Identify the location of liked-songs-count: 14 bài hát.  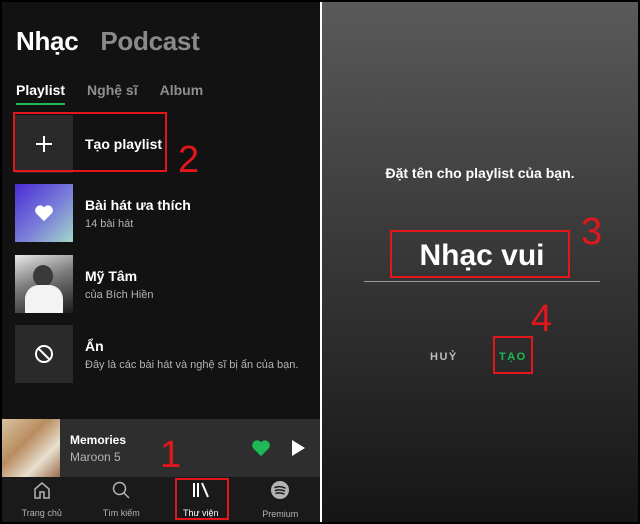
(109, 223).